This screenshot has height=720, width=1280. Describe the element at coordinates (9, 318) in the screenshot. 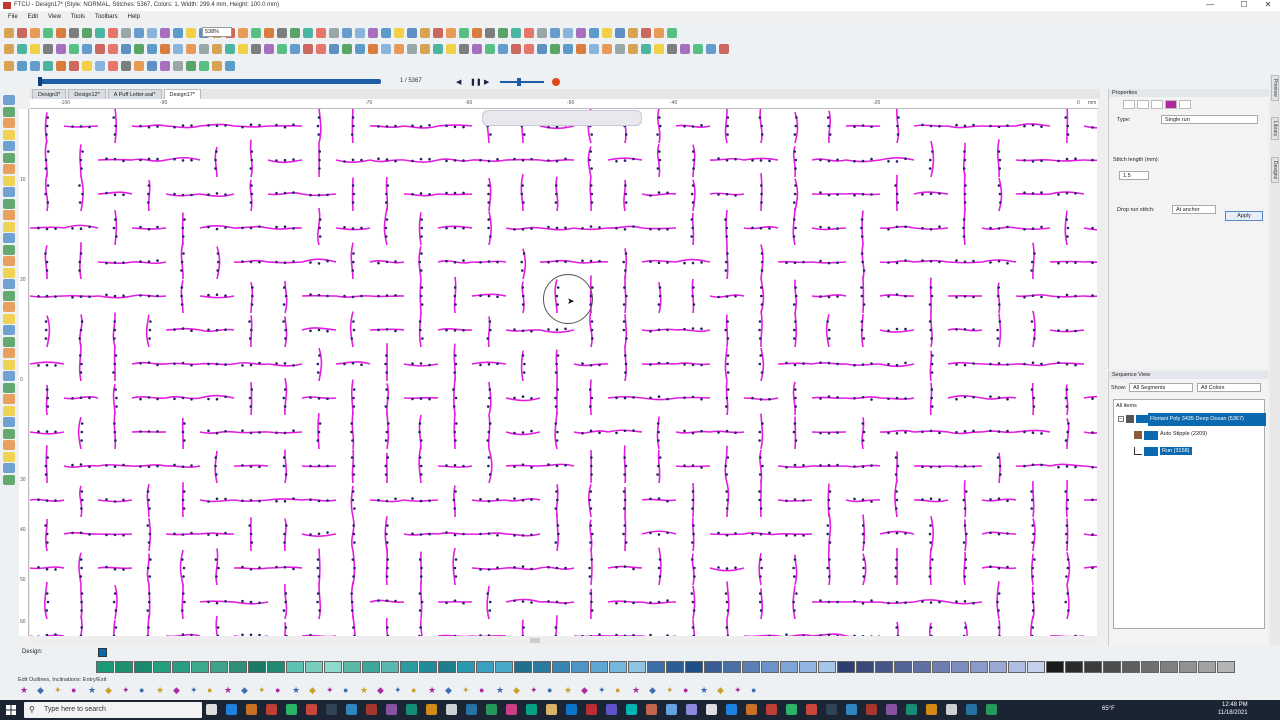

I see `left-tool-icon` at that location.